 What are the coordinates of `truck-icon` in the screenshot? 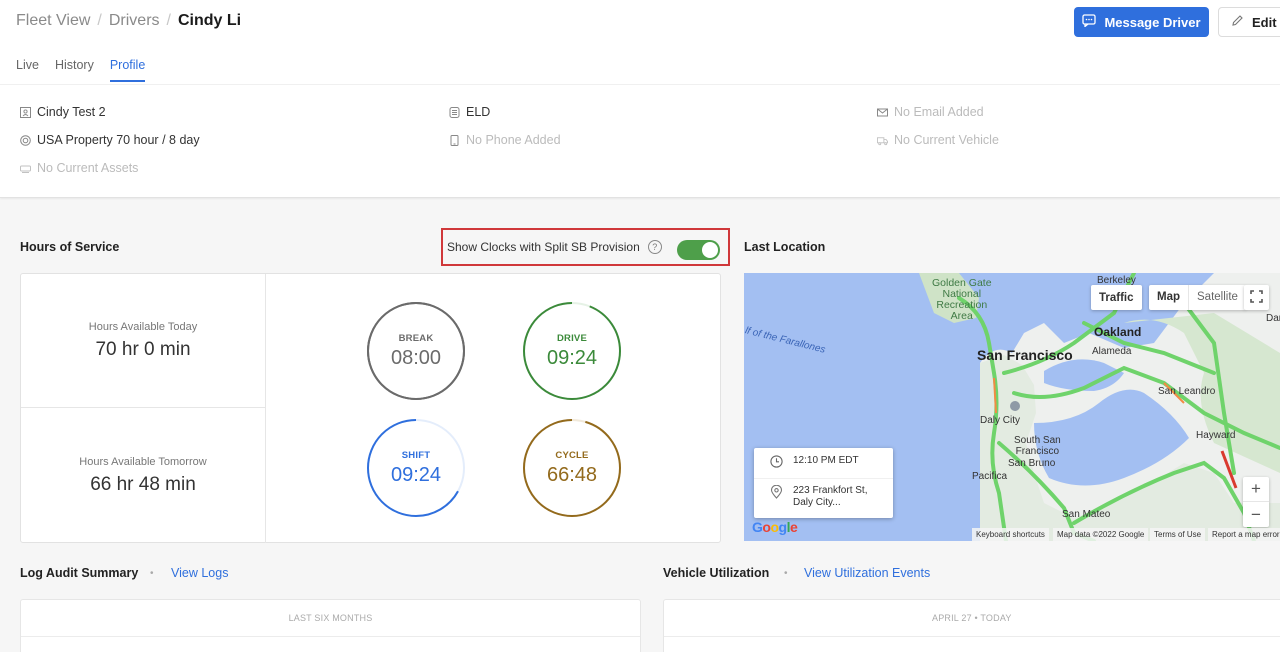 It's located at (882, 140).